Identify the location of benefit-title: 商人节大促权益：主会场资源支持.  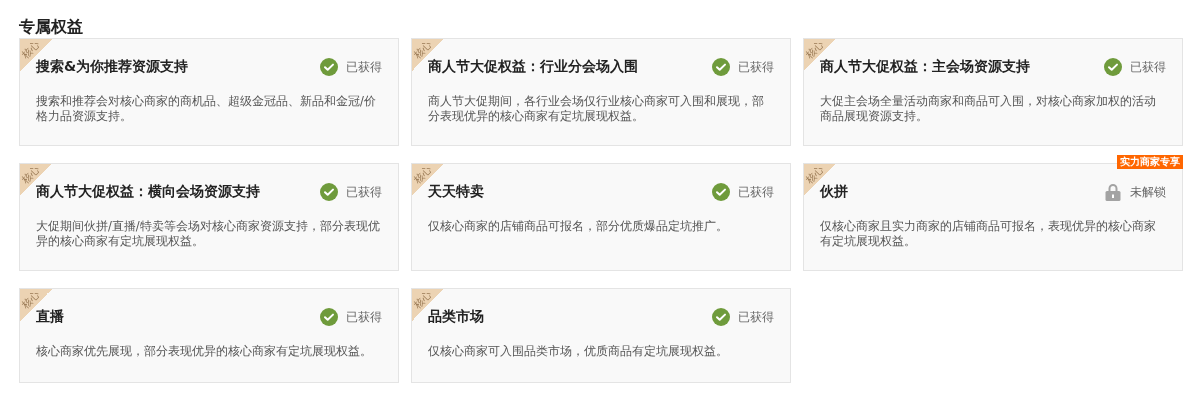
(925, 67).